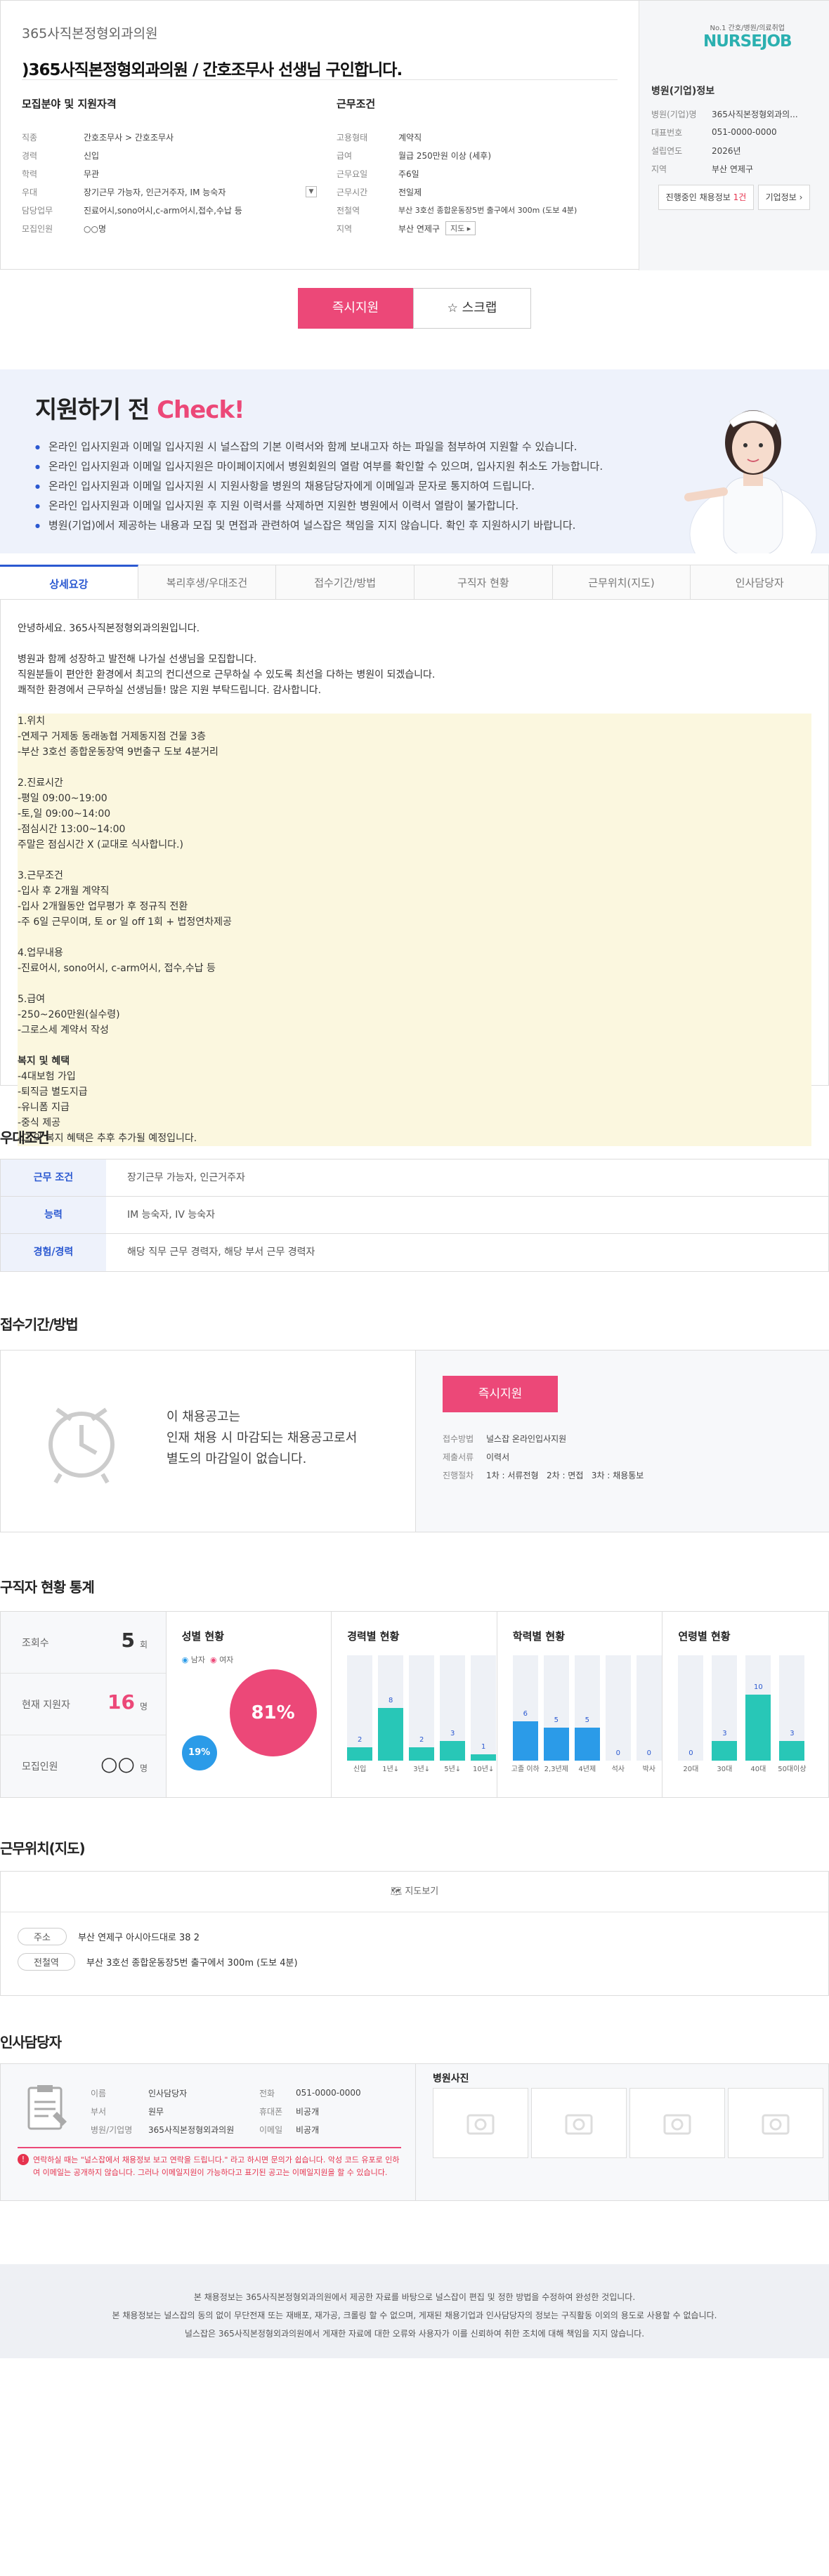 This screenshot has height=2576, width=829. What do you see at coordinates (706, 197) in the screenshot?
I see `ongoing-jobs-button: 진행중인 채용정보 1건` at bounding box center [706, 197].